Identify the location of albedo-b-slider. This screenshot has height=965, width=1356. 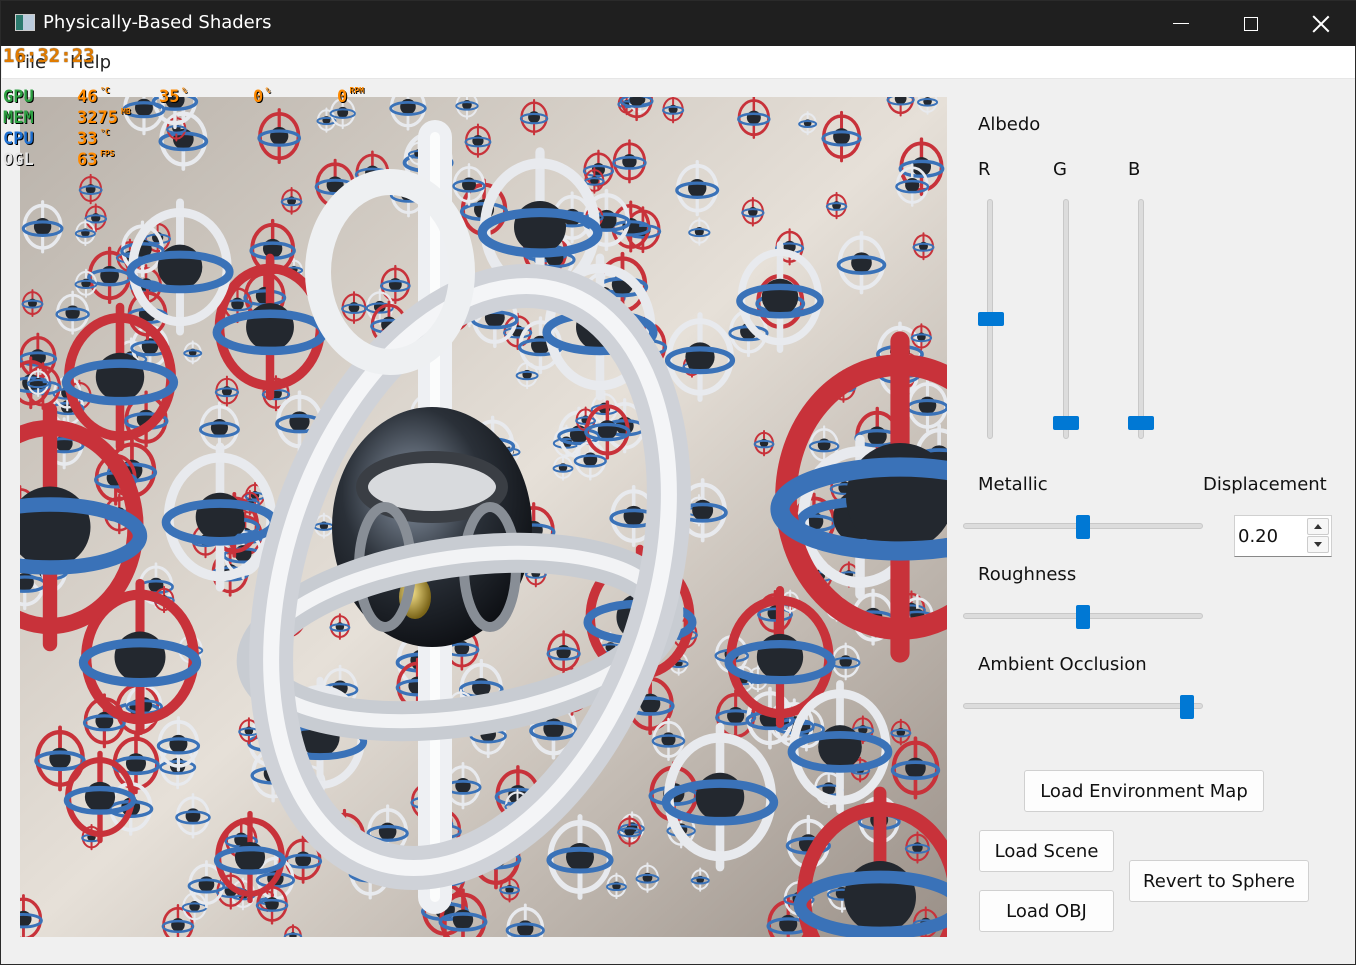
(1141, 319).